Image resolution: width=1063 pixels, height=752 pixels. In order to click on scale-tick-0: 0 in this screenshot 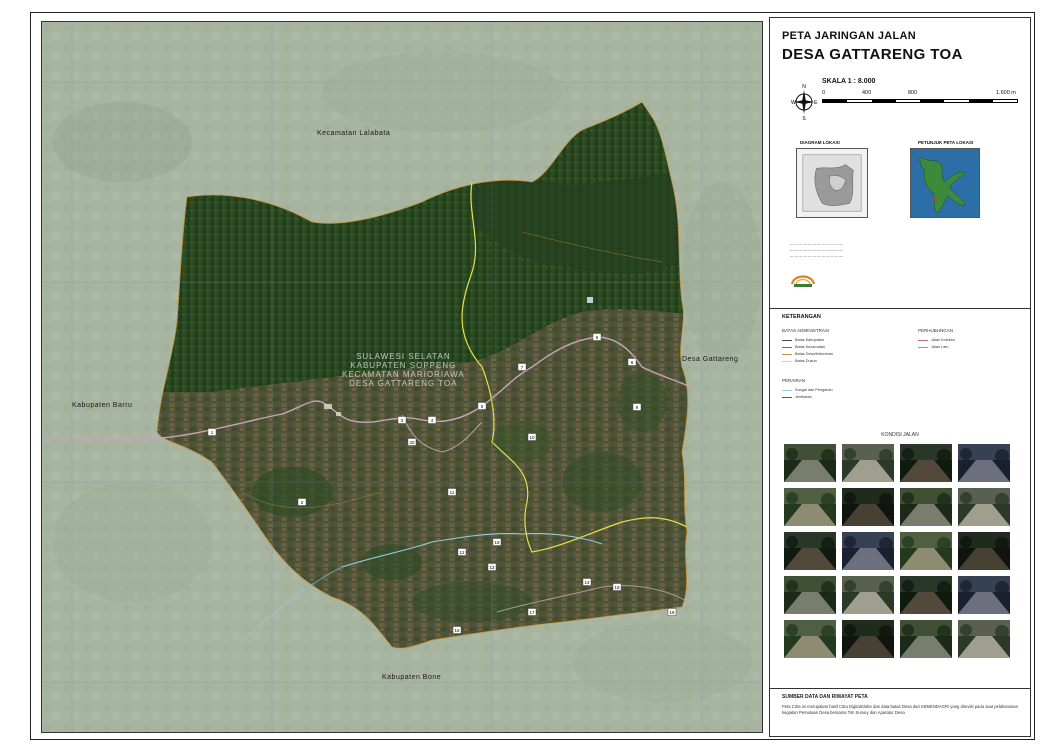, I will do `click(824, 93)`.